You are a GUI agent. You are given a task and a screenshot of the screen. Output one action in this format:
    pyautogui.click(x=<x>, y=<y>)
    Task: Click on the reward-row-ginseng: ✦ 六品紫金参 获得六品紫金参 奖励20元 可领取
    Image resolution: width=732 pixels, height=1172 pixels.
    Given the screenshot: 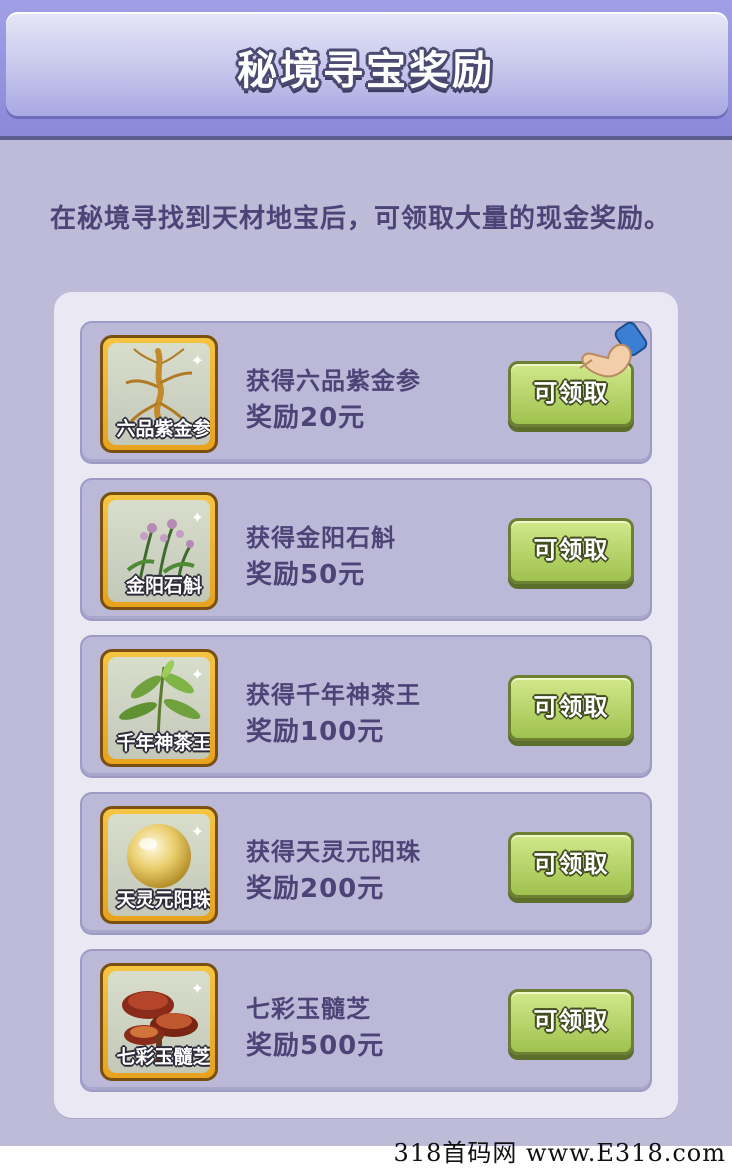 What is the action you would take?
    pyautogui.click(x=366, y=392)
    